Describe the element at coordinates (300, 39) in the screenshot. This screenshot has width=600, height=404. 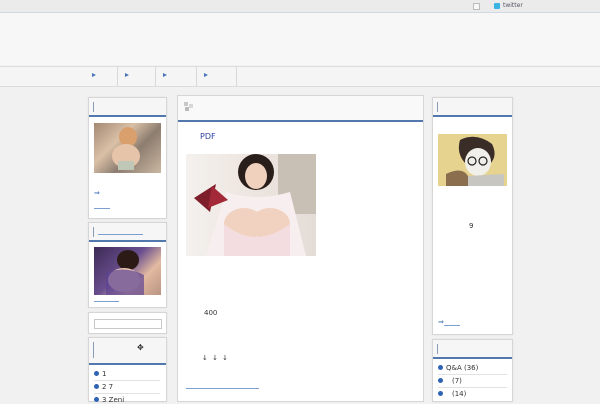
I see `site-header` at that location.